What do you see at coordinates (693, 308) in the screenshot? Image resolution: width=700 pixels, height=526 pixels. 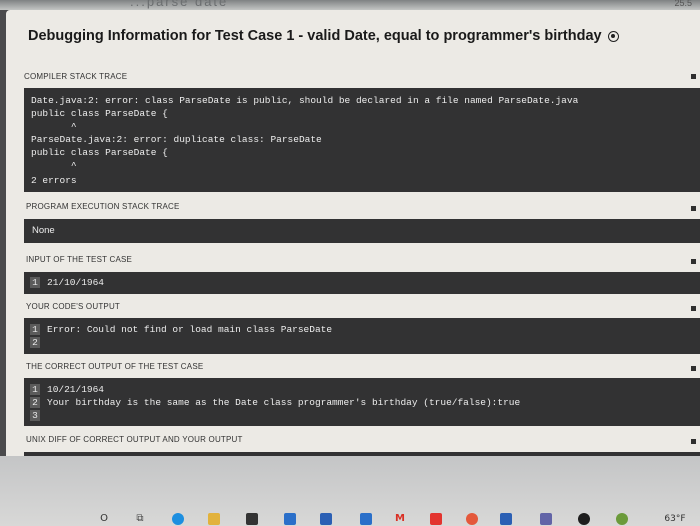 I see `expand-your-output-icon` at bounding box center [693, 308].